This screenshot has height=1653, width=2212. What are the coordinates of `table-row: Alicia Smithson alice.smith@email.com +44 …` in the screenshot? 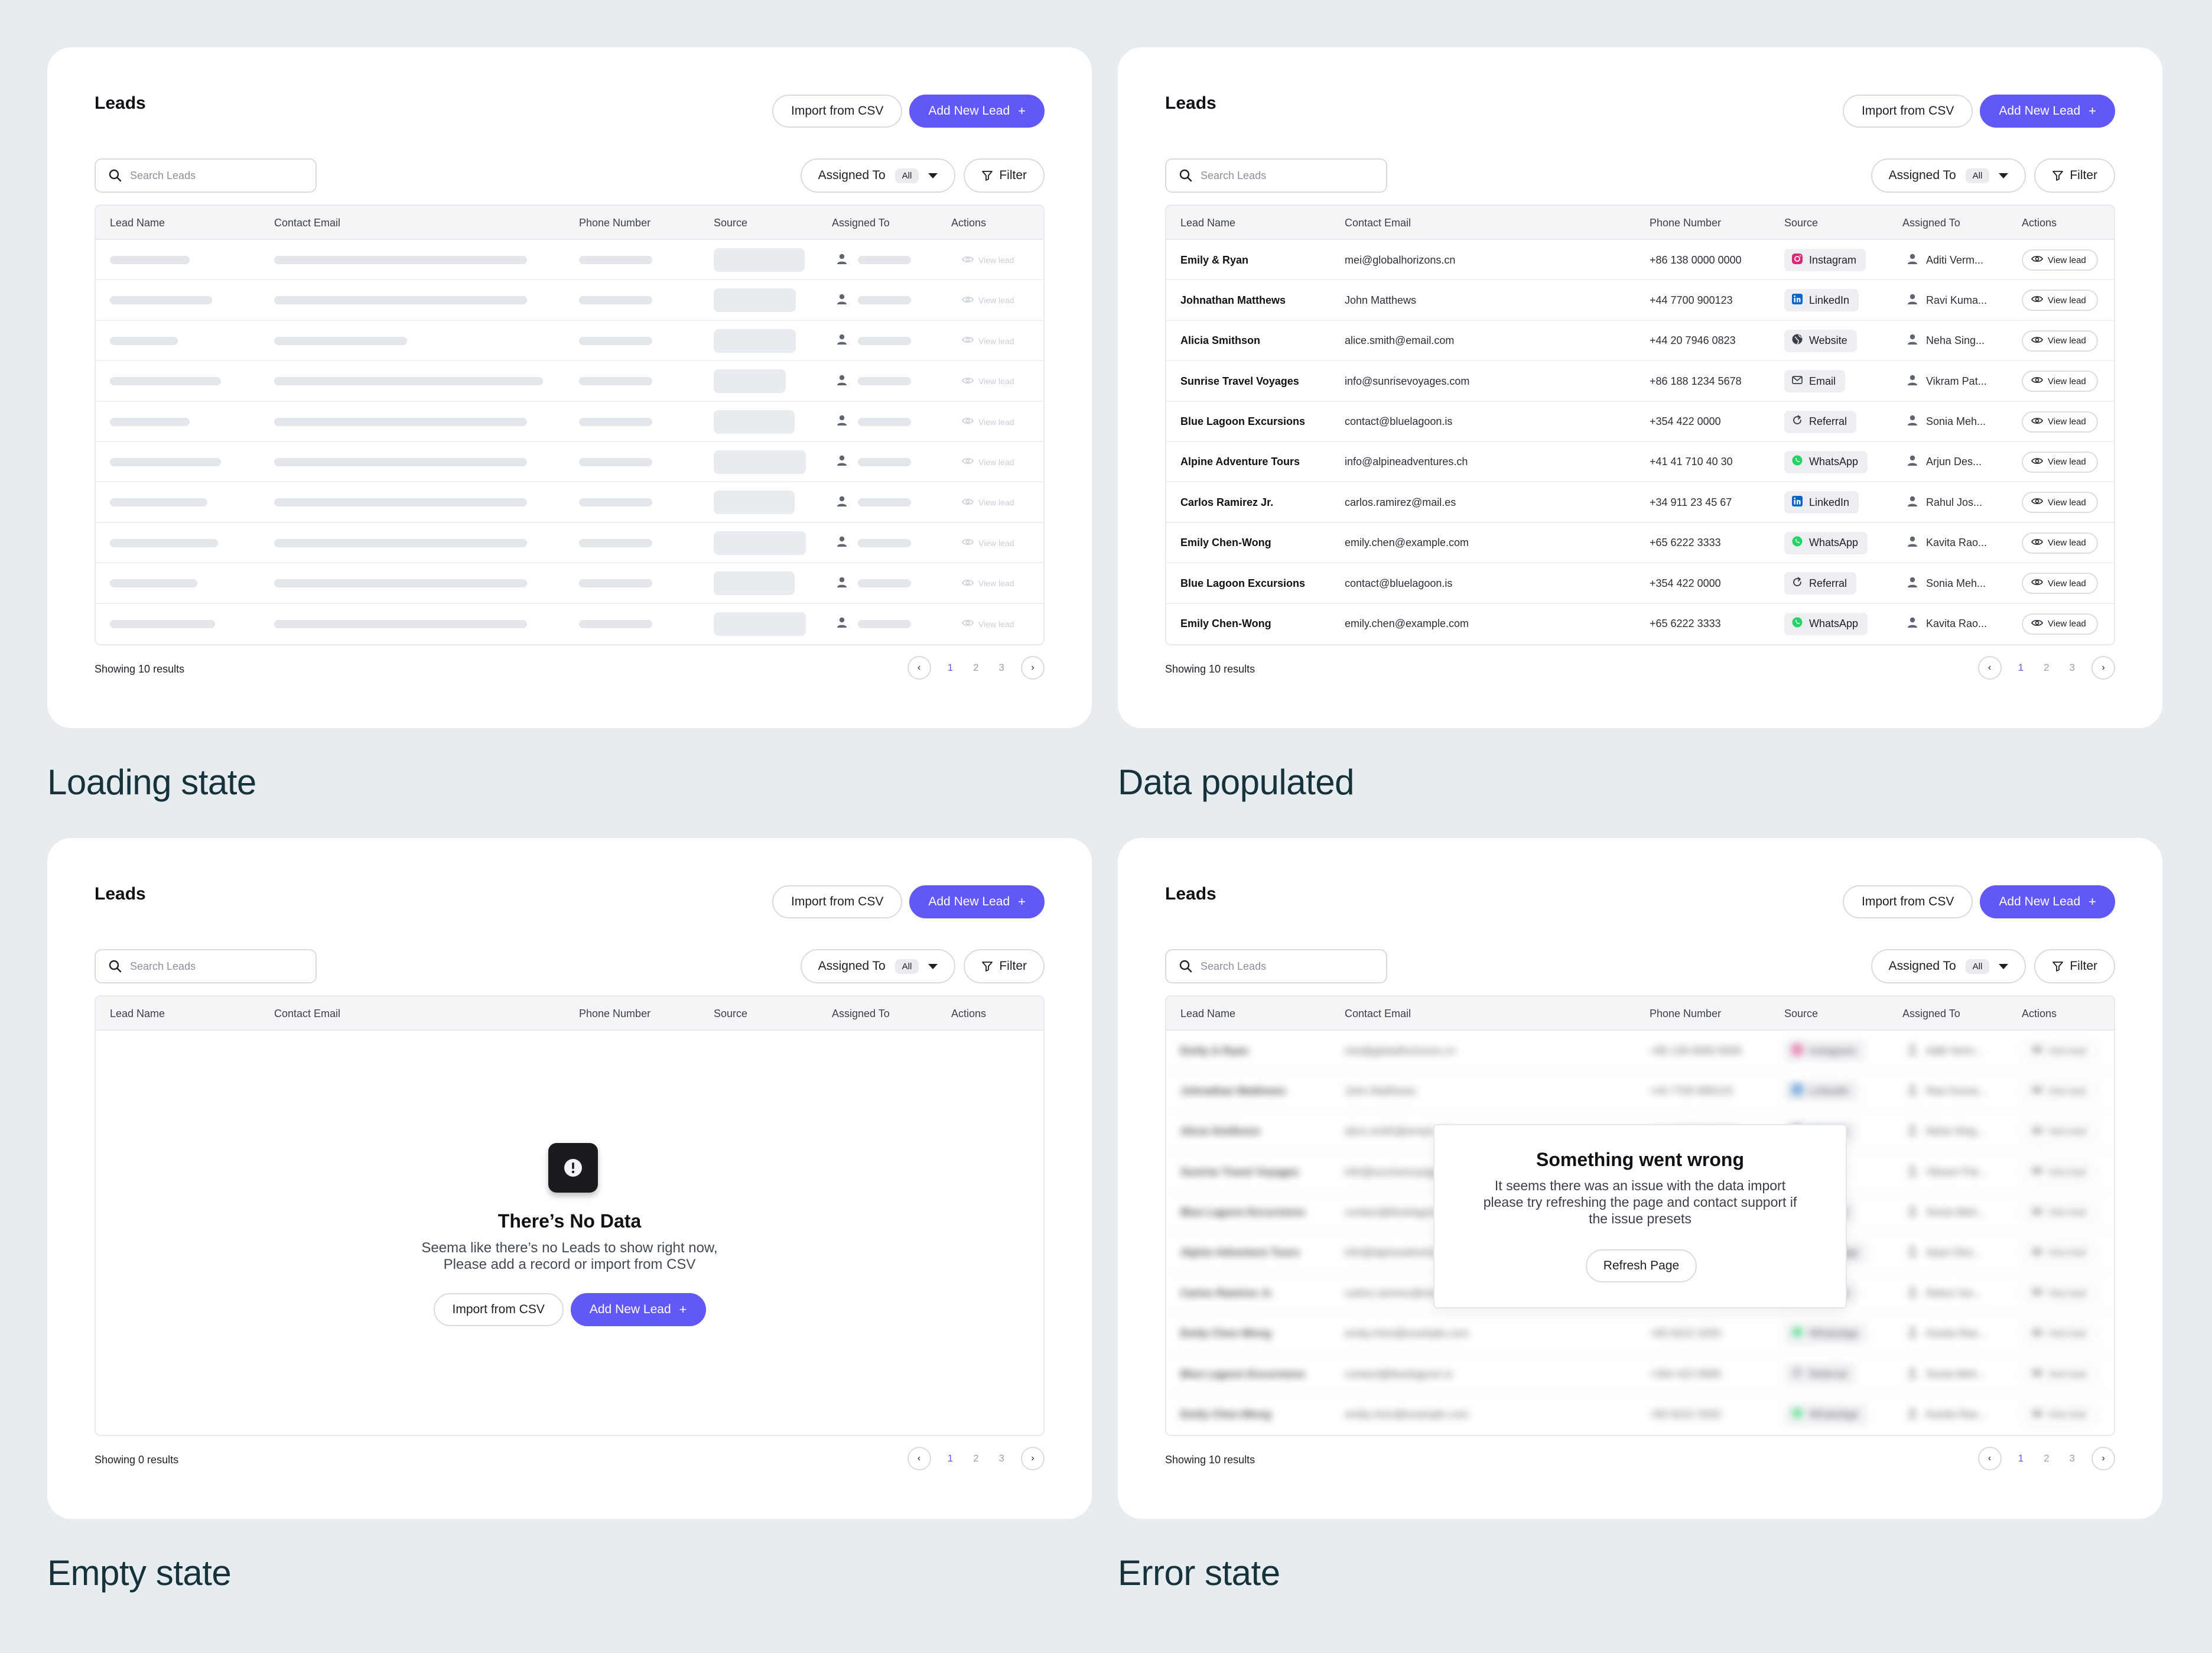 It's located at (1640, 341).